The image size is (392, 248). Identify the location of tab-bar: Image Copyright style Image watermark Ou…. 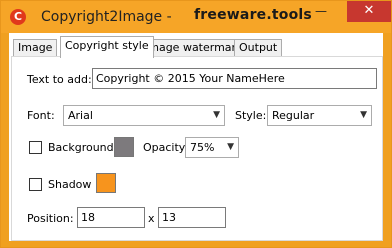
(196, 47).